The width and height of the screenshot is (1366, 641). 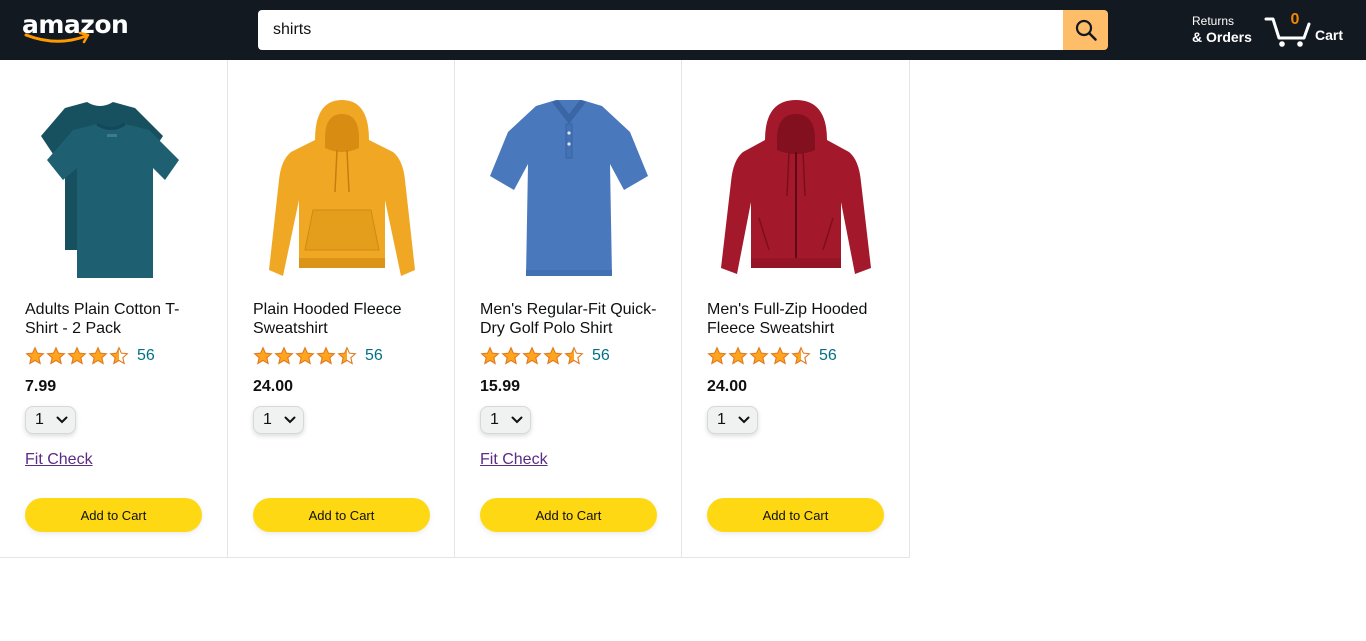 I want to click on search-bar, so click(x=683, y=30).